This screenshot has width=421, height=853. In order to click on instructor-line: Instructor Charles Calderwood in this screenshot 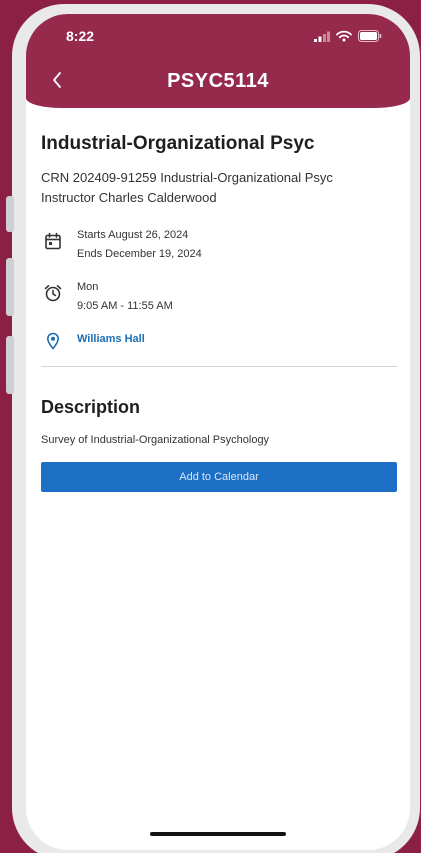, I will do `click(129, 197)`.